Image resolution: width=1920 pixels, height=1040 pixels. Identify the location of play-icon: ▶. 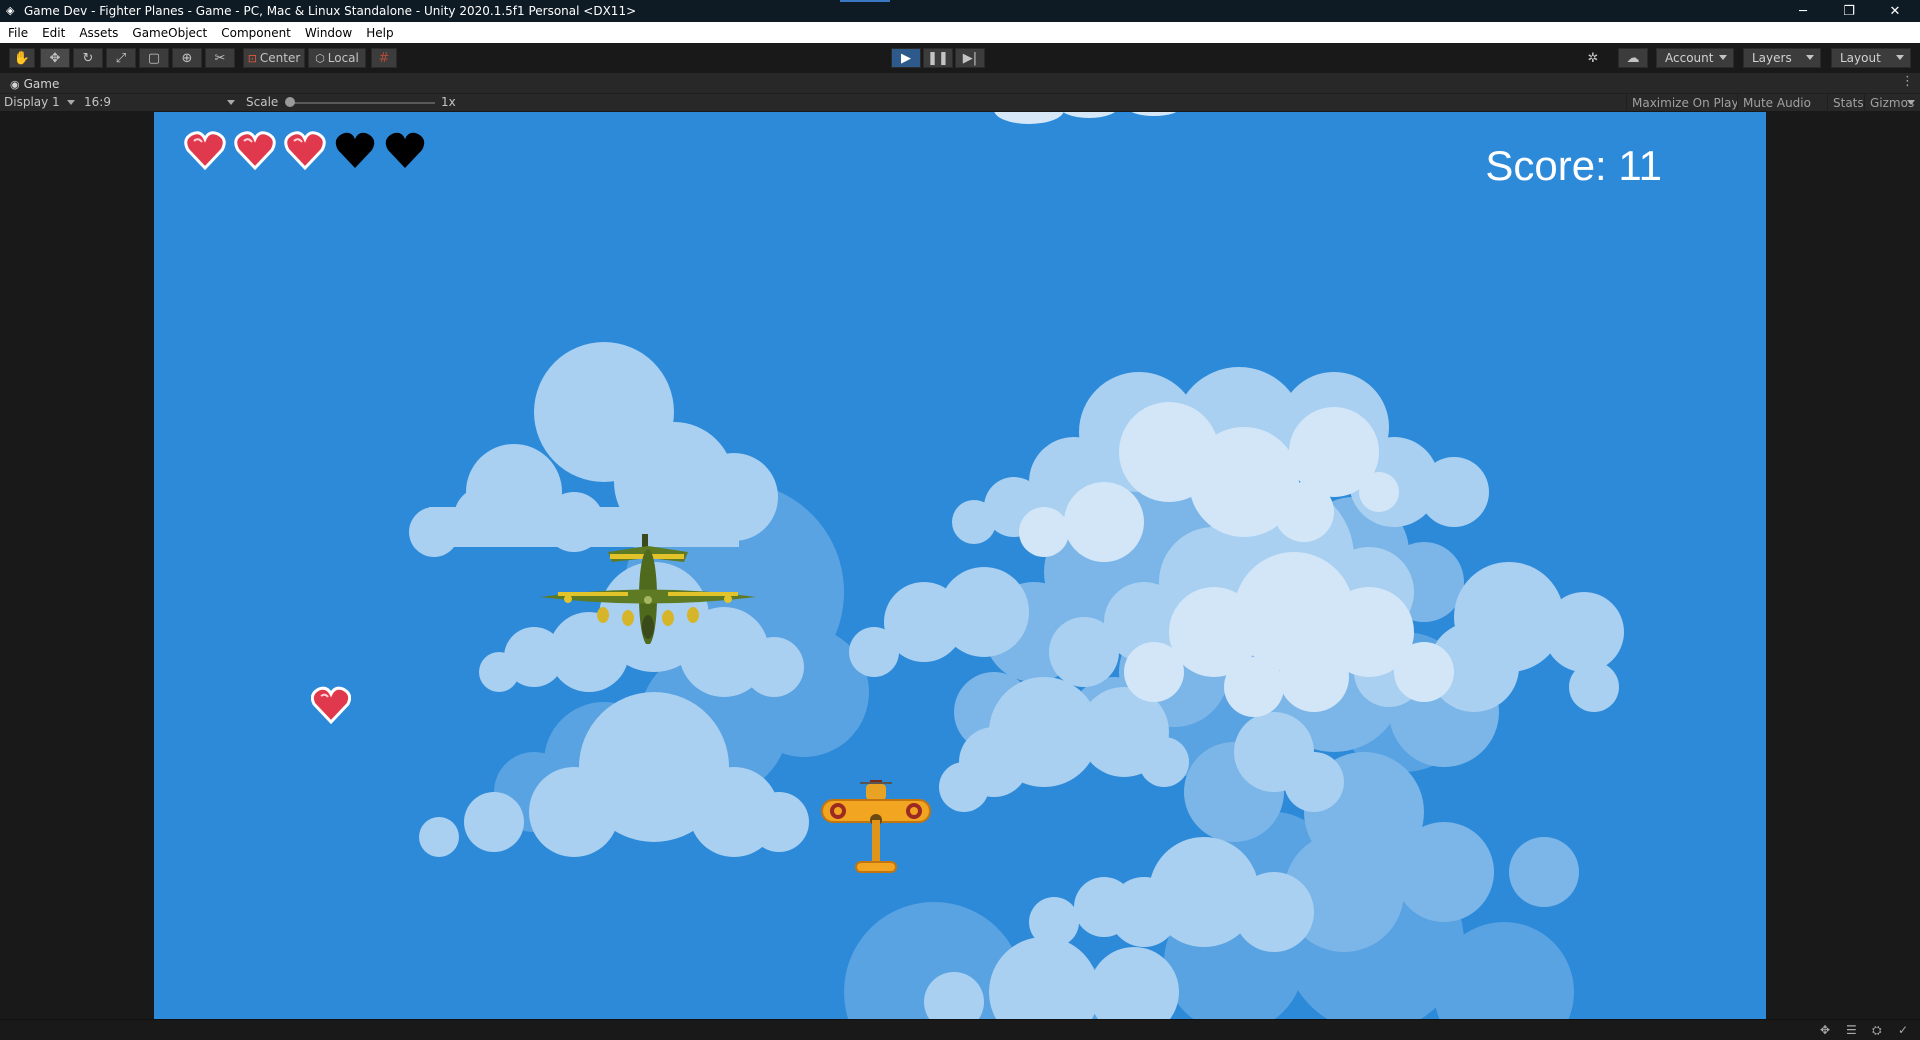
(906, 58).